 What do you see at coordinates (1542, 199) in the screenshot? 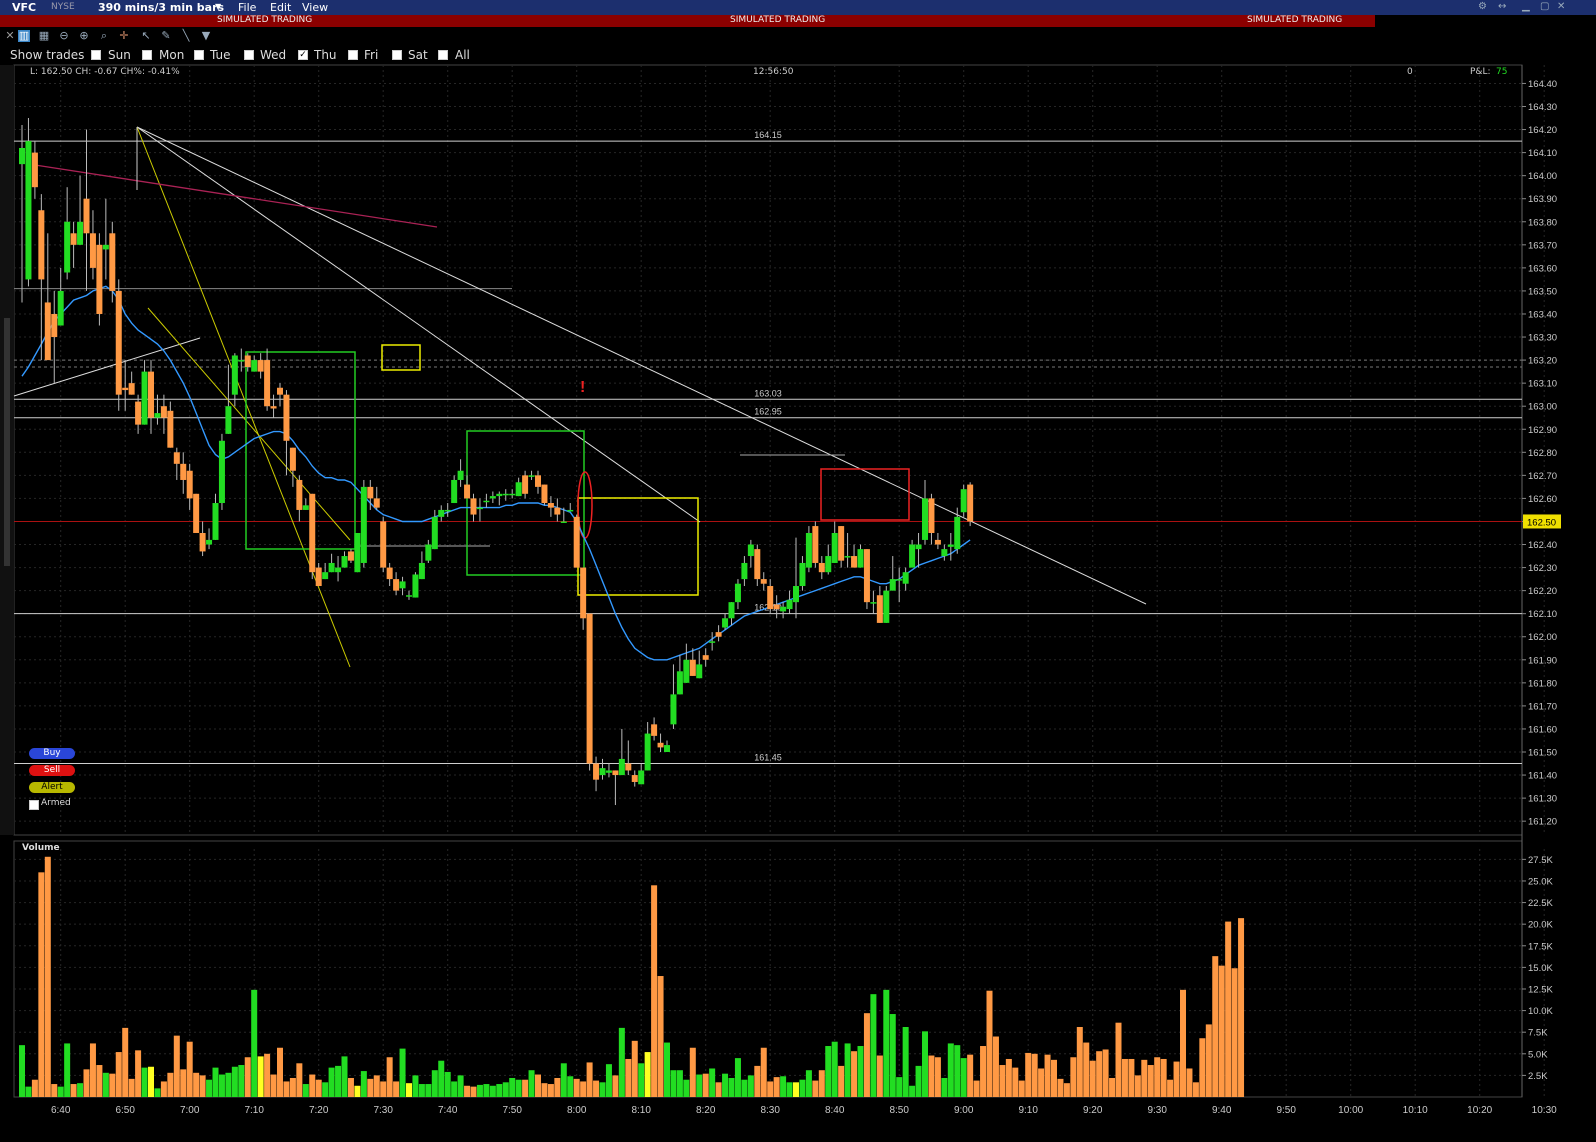
I see `y-tick-label: 163.90` at bounding box center [1542, 199].